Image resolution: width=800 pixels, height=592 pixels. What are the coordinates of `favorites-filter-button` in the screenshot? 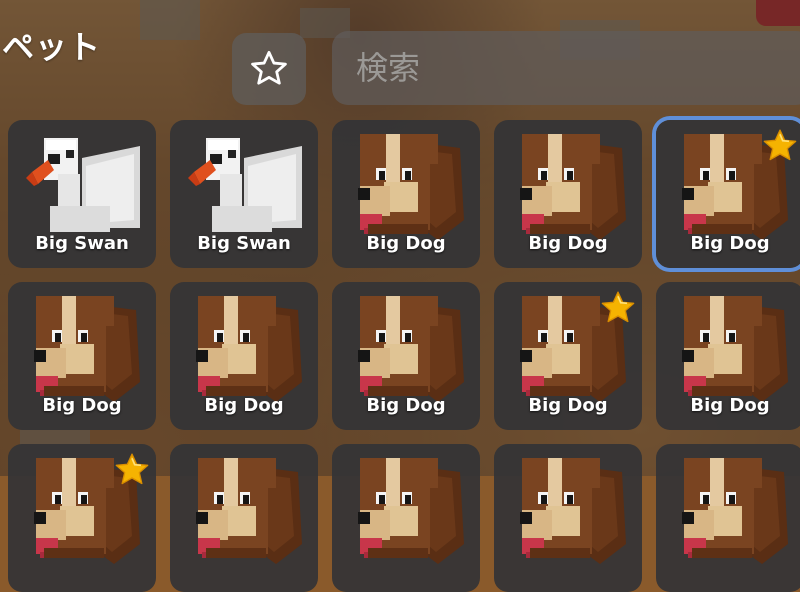 It's located at (269, 69).